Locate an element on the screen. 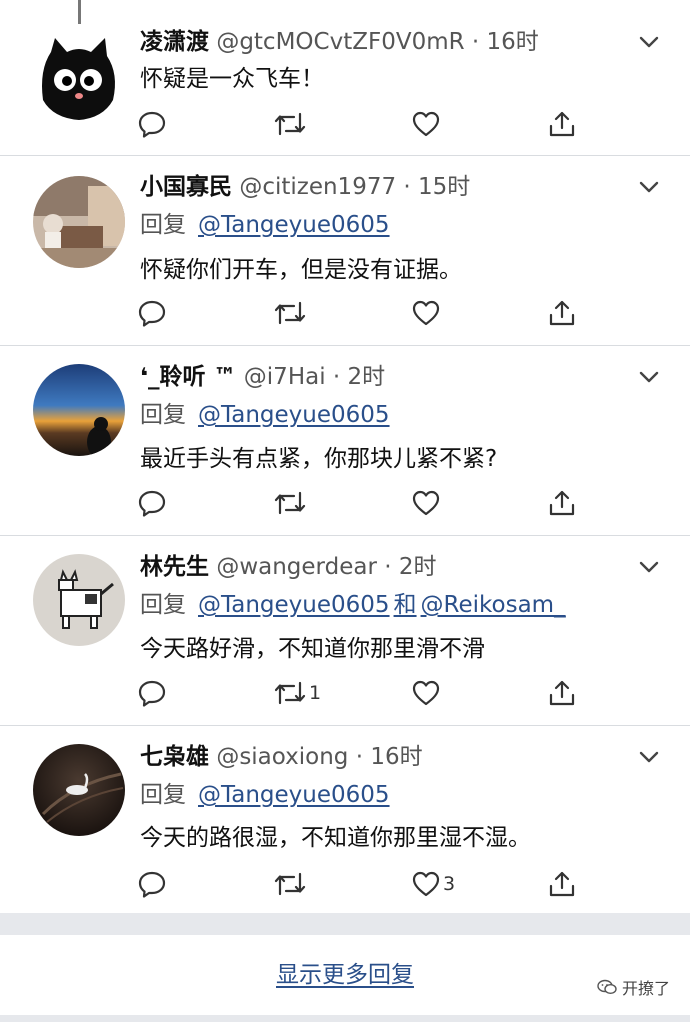  show-more-replies-link: 显示更多回复 is located at coordinates (345, 972).